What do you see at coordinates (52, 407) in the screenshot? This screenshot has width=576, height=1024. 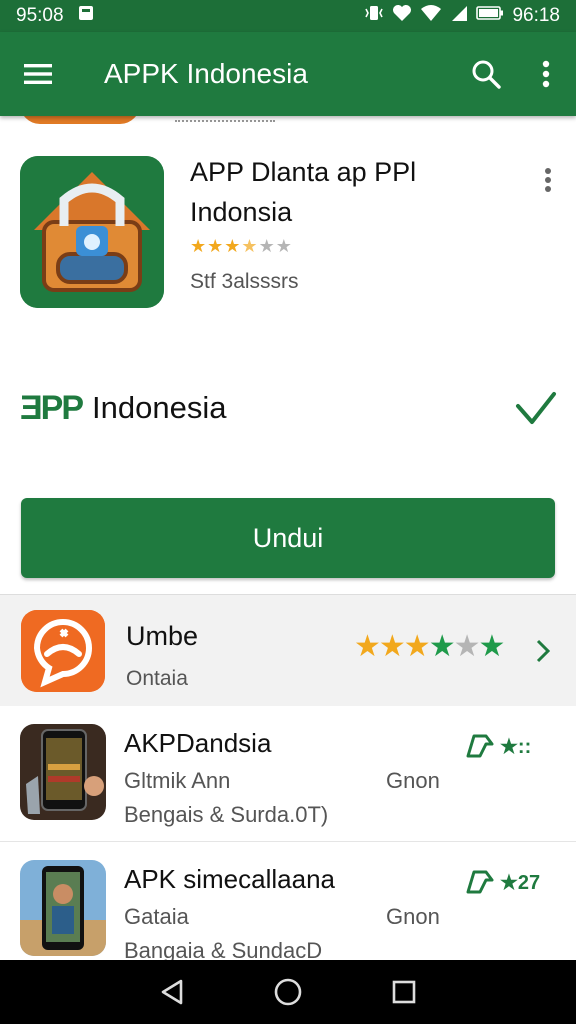 I see `brand-logo: ƎPP` at bounding box center [52, 407].